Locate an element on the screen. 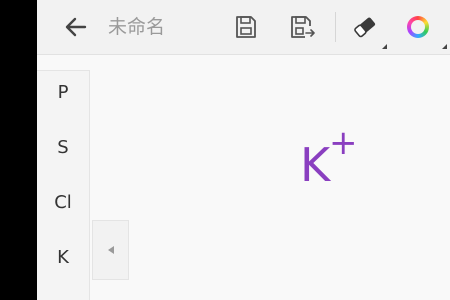 The width and height of the screenshot is (450, 300). toolbar-divider is located at coordinates (335, 27).